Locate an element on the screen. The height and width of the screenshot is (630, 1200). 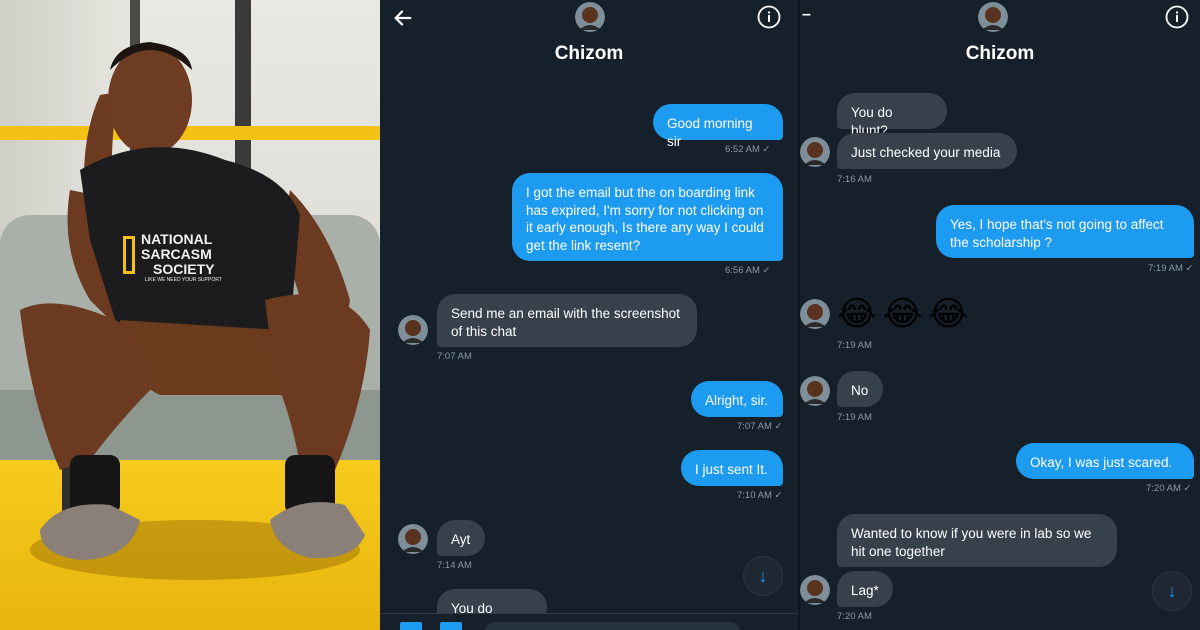
message-timestamp: 7:19 AM ✓ is located at coordinates (1171, 268).